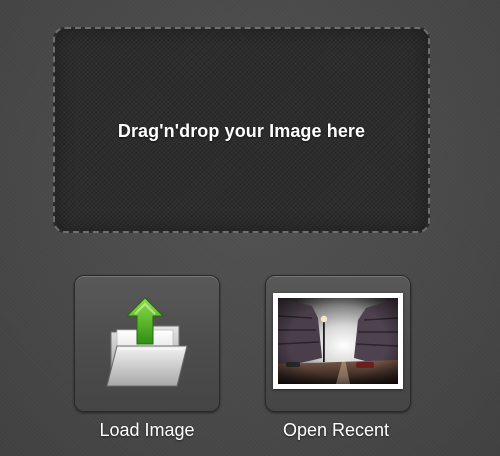 Image resolution: width=500 pixels, height=456 pixels. I want to click on load-image-label: Load Image, so click(147, 430).